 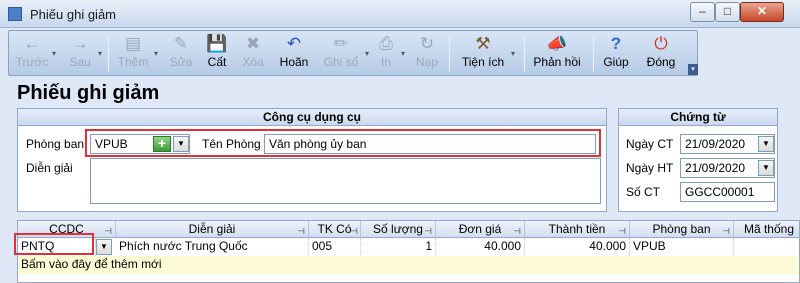 What do you see at coordinates (616, 54) in the screenshot?
I see `help-button: ? Giúp` at bounding box center [616, 54].